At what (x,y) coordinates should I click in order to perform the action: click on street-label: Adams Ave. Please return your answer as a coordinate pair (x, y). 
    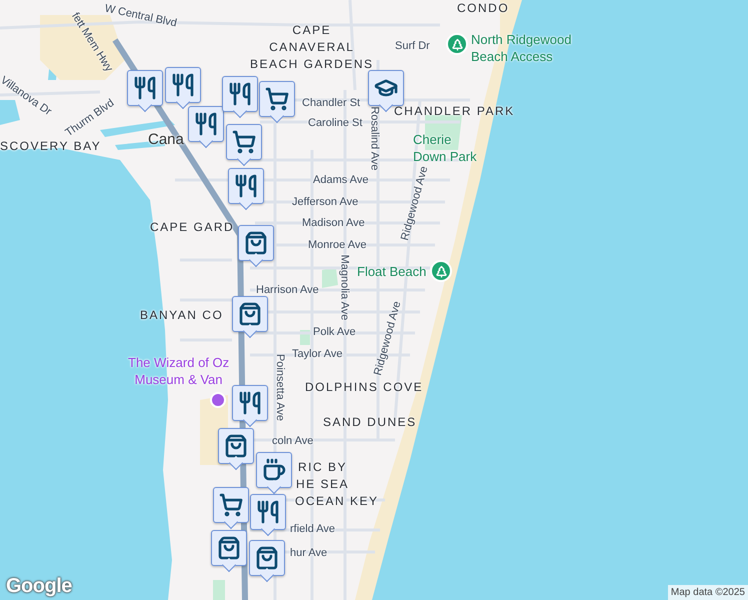
    Looking at the image, I should click on (340, 180).